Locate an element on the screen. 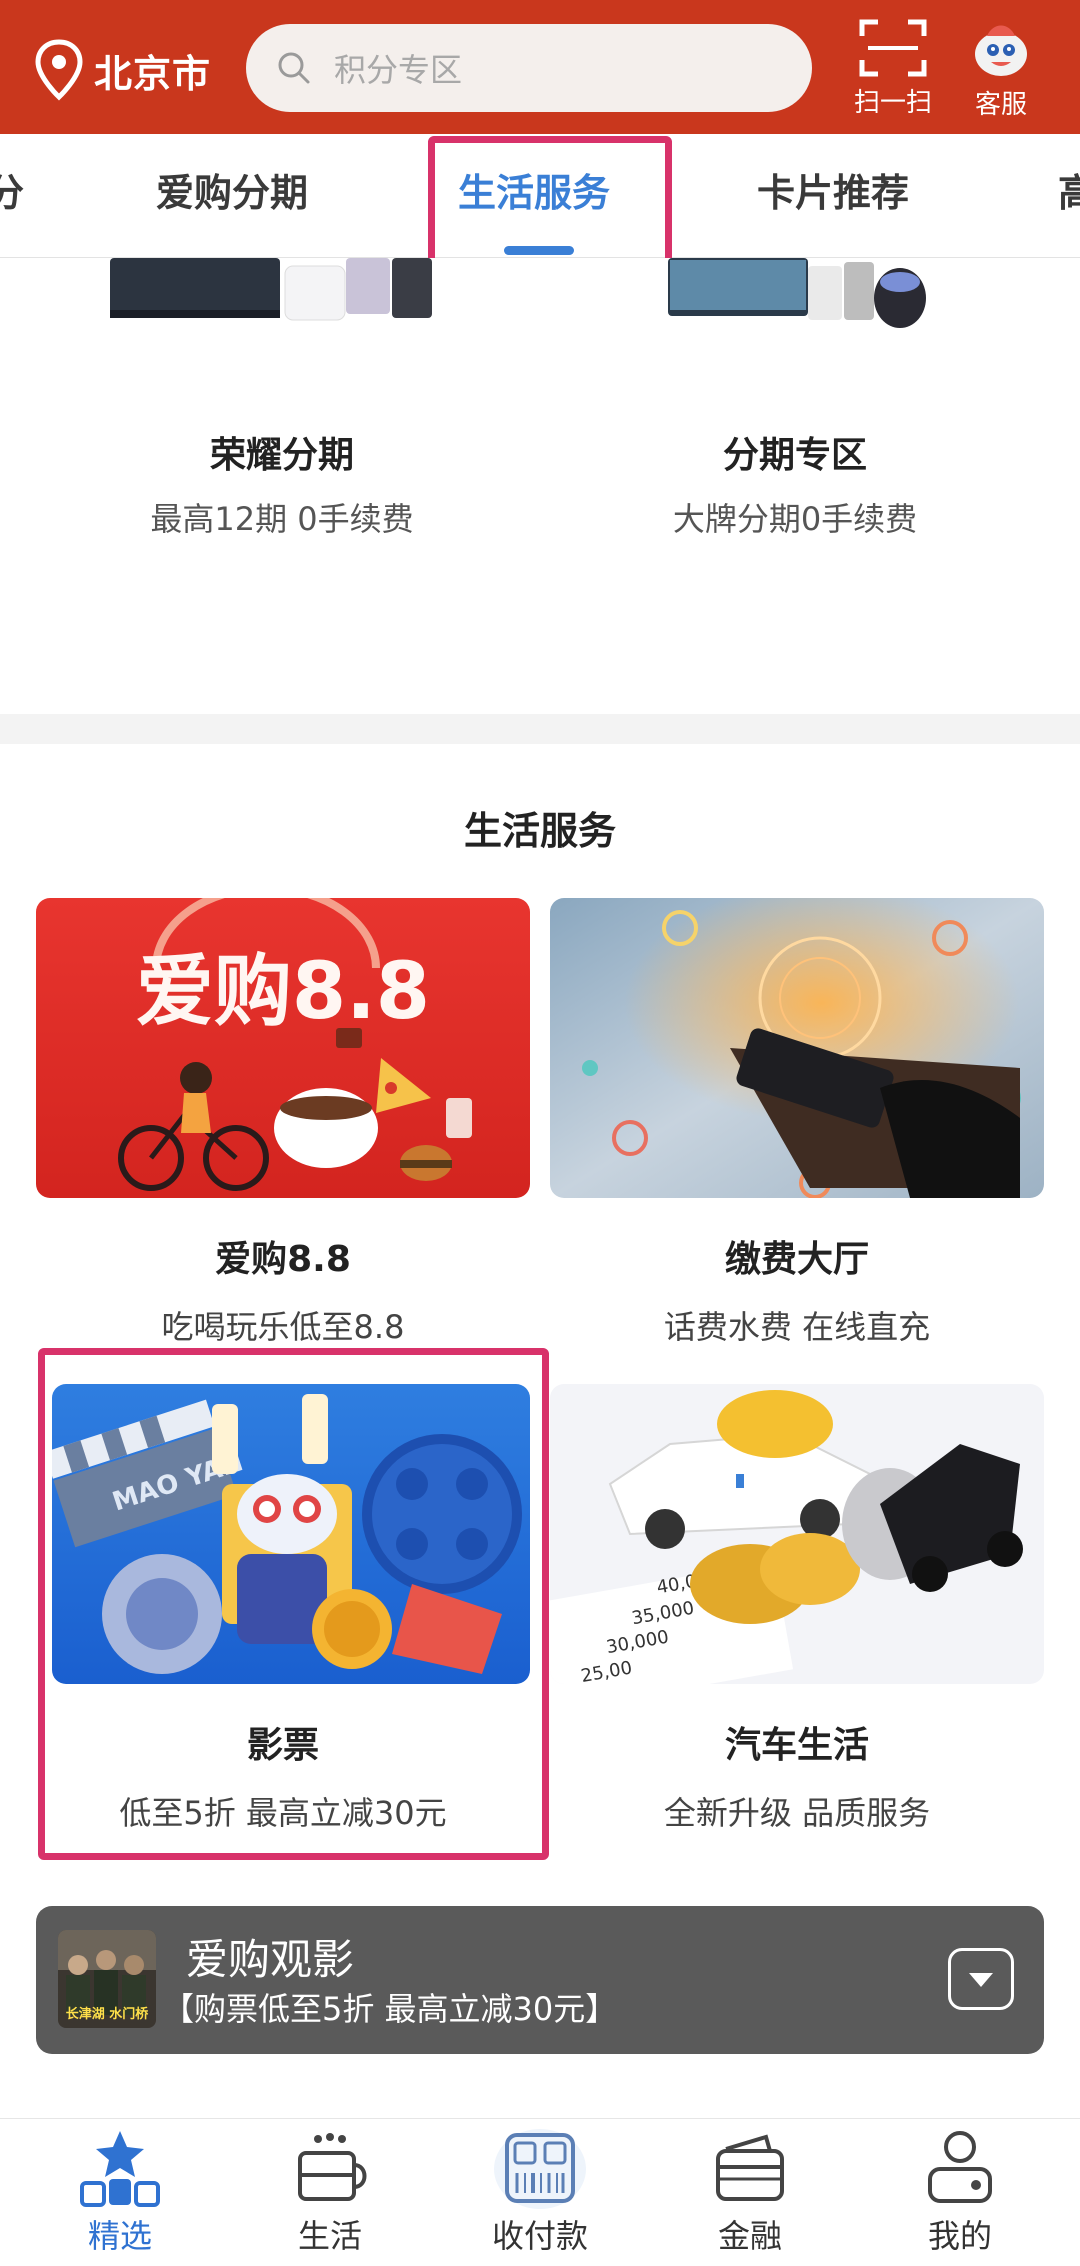  search-icon is located at coordinates (294, 68).